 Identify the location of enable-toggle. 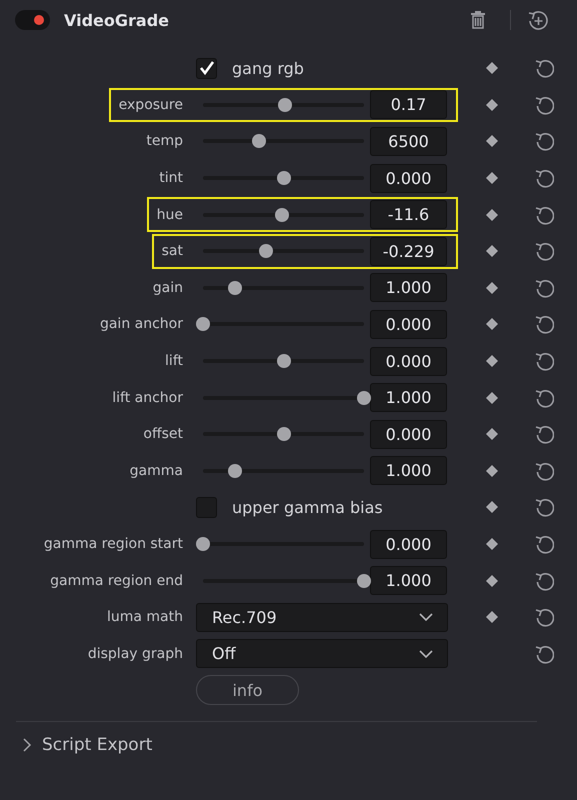
(32, 20).